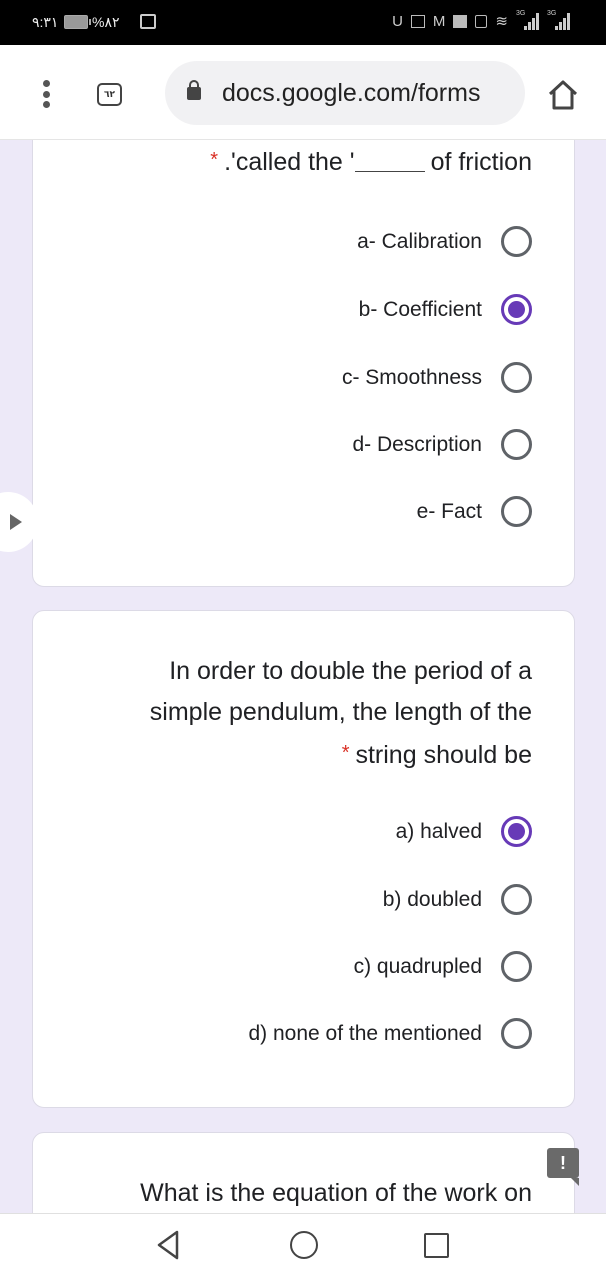  I want to click on option-smoothness: c- Smoothness, so click(437, 377).